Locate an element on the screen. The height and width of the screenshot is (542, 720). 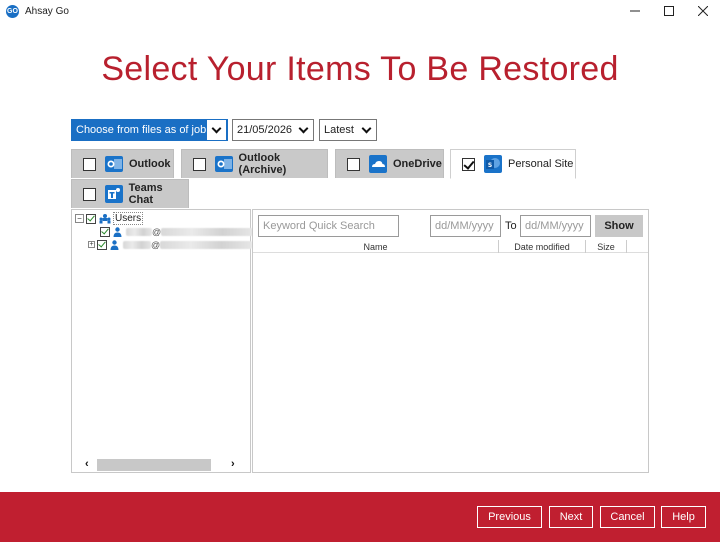
show-button: Show is located at coordinates (619, 226).